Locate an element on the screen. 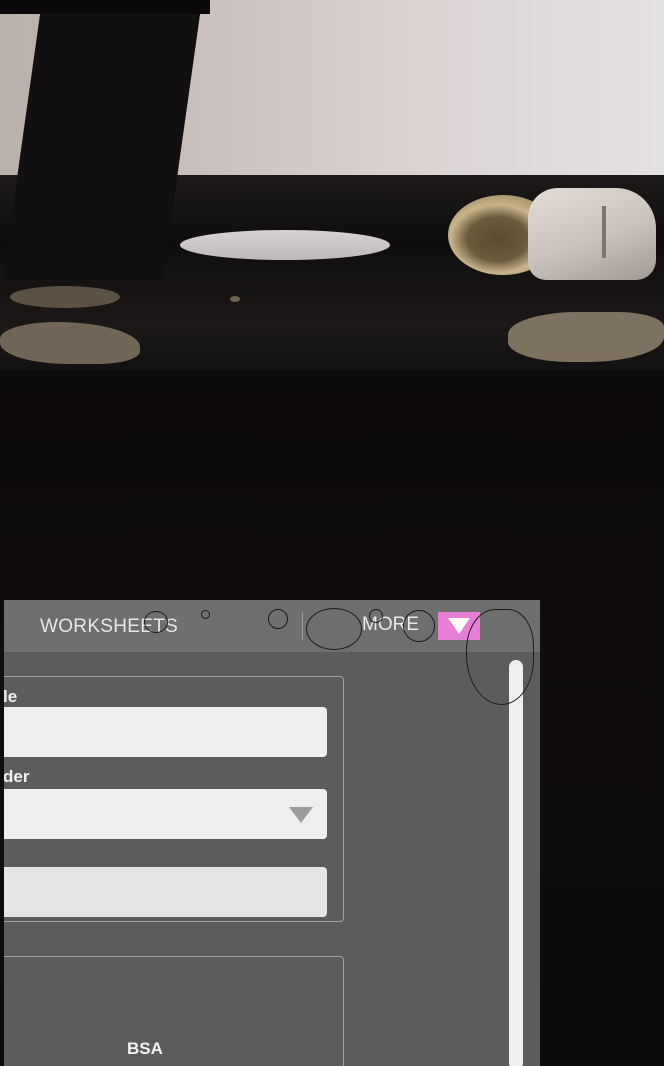 The height and width of the screenshot is (1066, 664). bsa-label: BSA is located at coordinates (145, 1048).